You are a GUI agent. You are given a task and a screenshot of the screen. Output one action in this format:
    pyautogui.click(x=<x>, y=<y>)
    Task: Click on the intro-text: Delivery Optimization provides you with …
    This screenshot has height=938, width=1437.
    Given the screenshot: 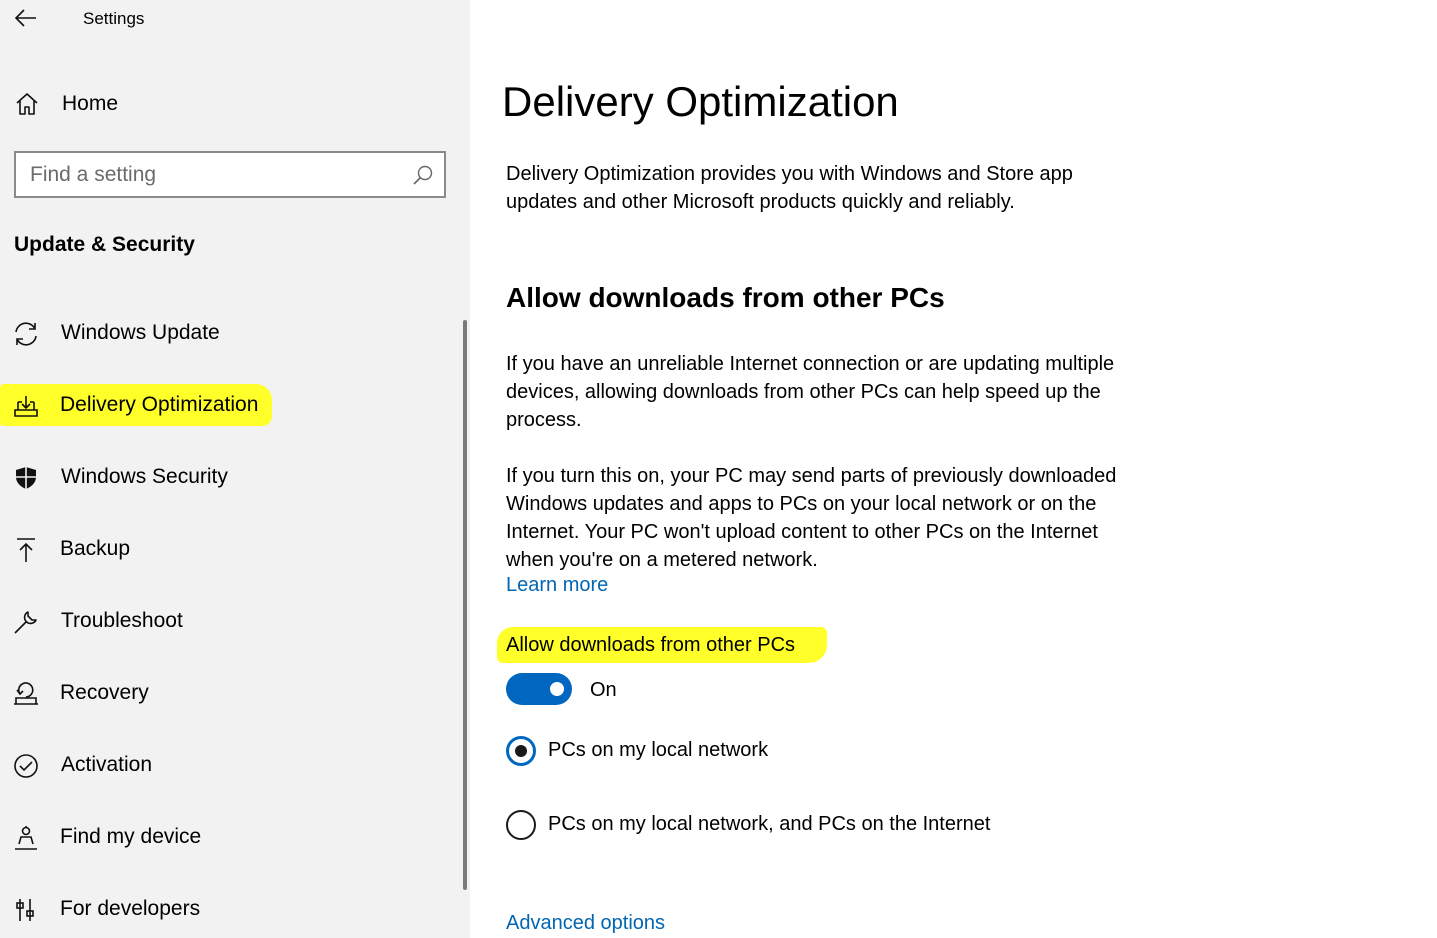 What is the action you would take?
    pyautogui.click(x=836, y=188)
    